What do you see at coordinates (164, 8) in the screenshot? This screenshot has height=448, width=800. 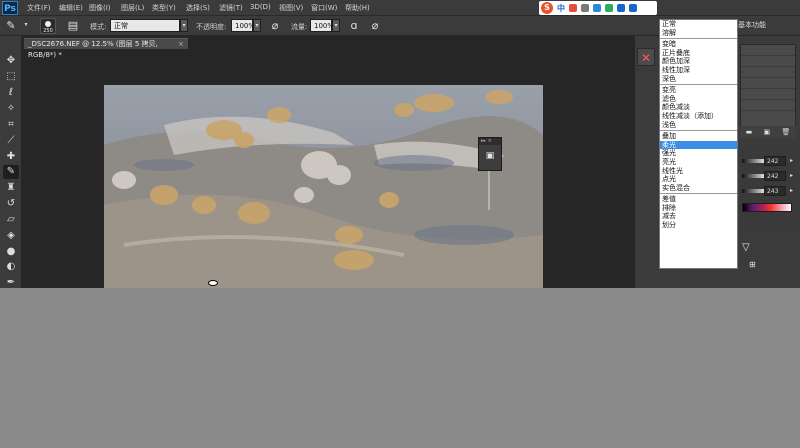 I see `menu-type: 类型(Y)` at bounding box center [164, 8].